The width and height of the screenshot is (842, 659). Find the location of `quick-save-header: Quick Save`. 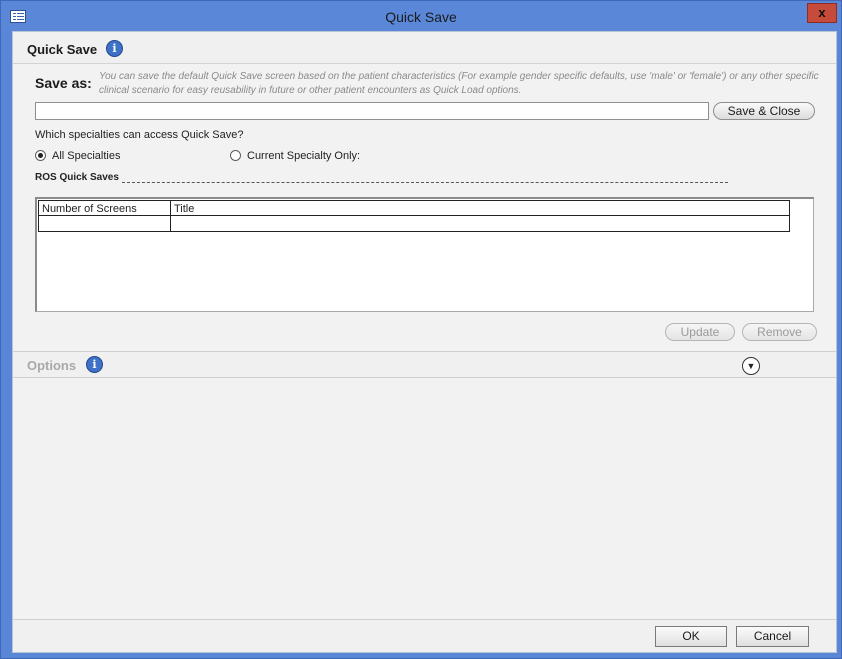

quick-save-header: Quick Save is located at coordinates (62, 49).